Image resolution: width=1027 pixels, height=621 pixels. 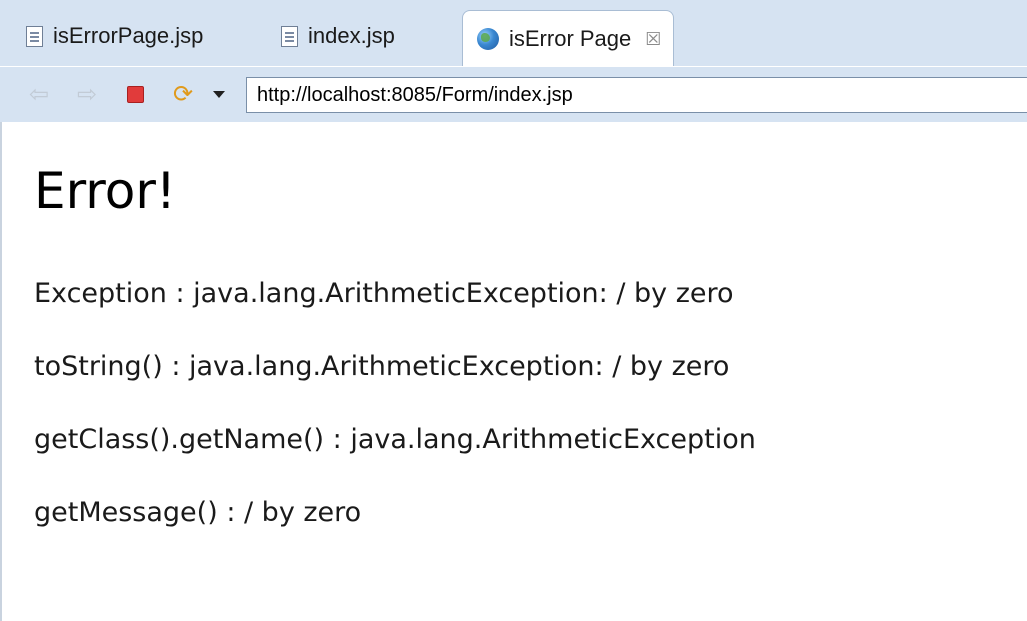 What do you see at coordinates (488, 38) in the screenshot?
I see `globe-icon` at bounding box center [488, 38].